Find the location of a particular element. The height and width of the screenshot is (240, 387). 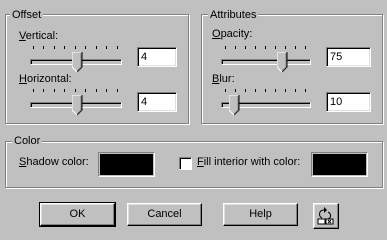

reset-shadow-icon is located at coordinates (325, 216).